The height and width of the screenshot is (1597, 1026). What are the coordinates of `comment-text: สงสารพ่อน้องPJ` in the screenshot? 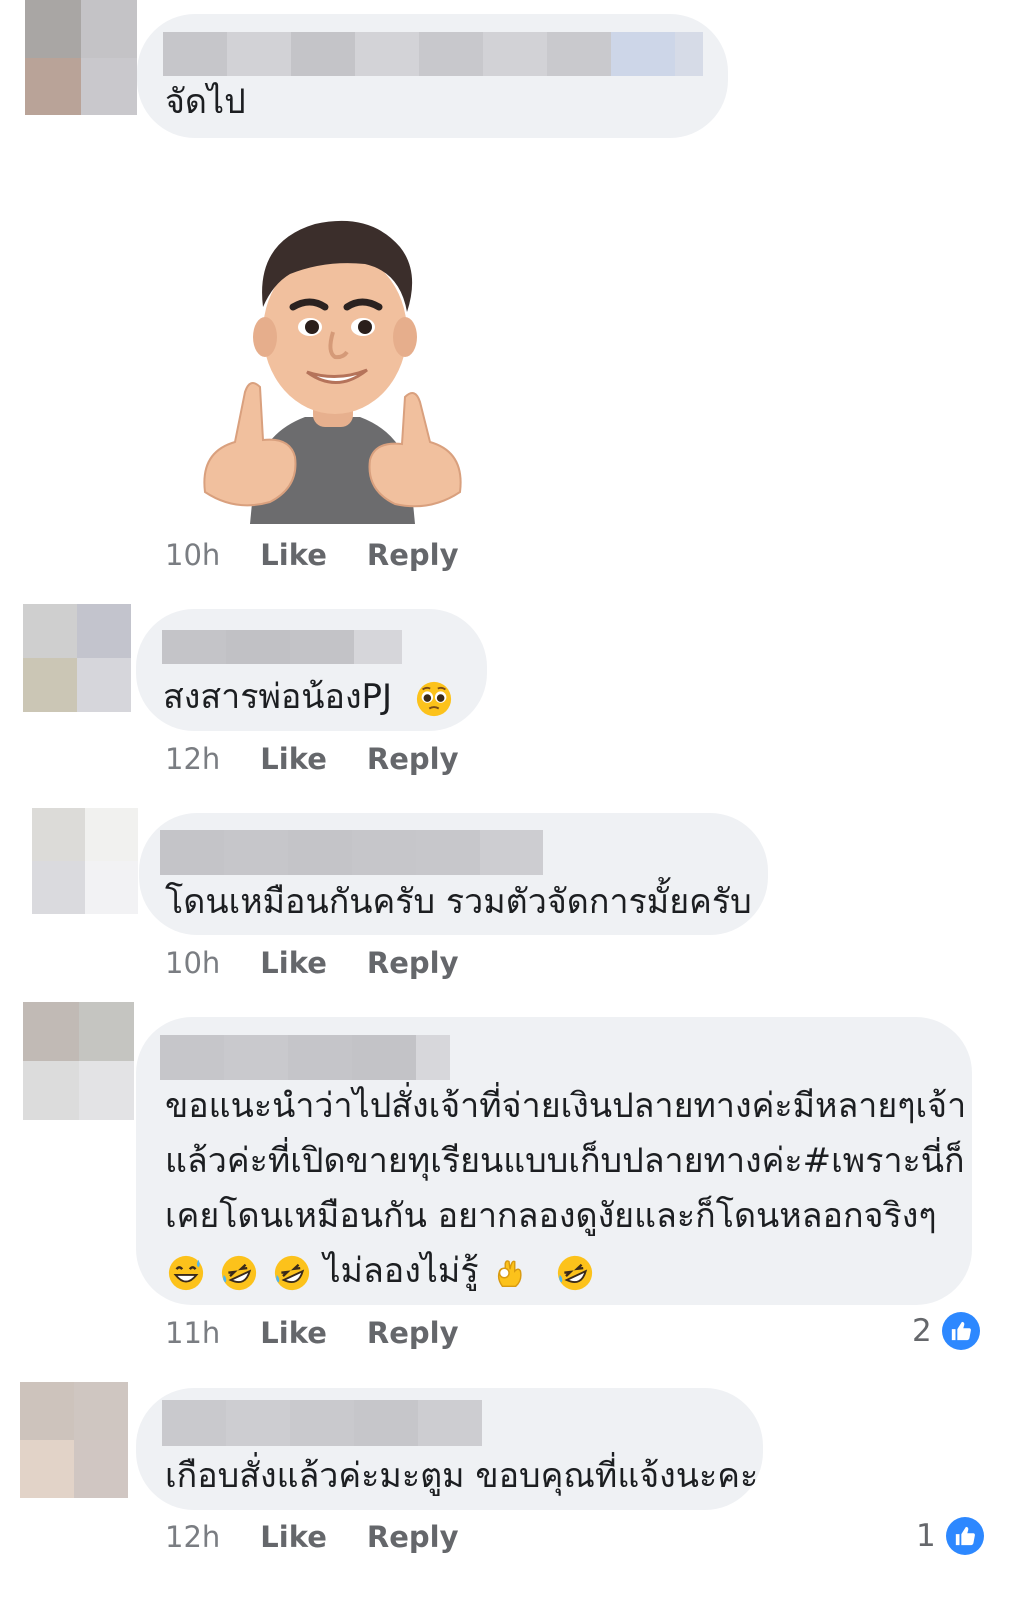 It's located at (309, 697).